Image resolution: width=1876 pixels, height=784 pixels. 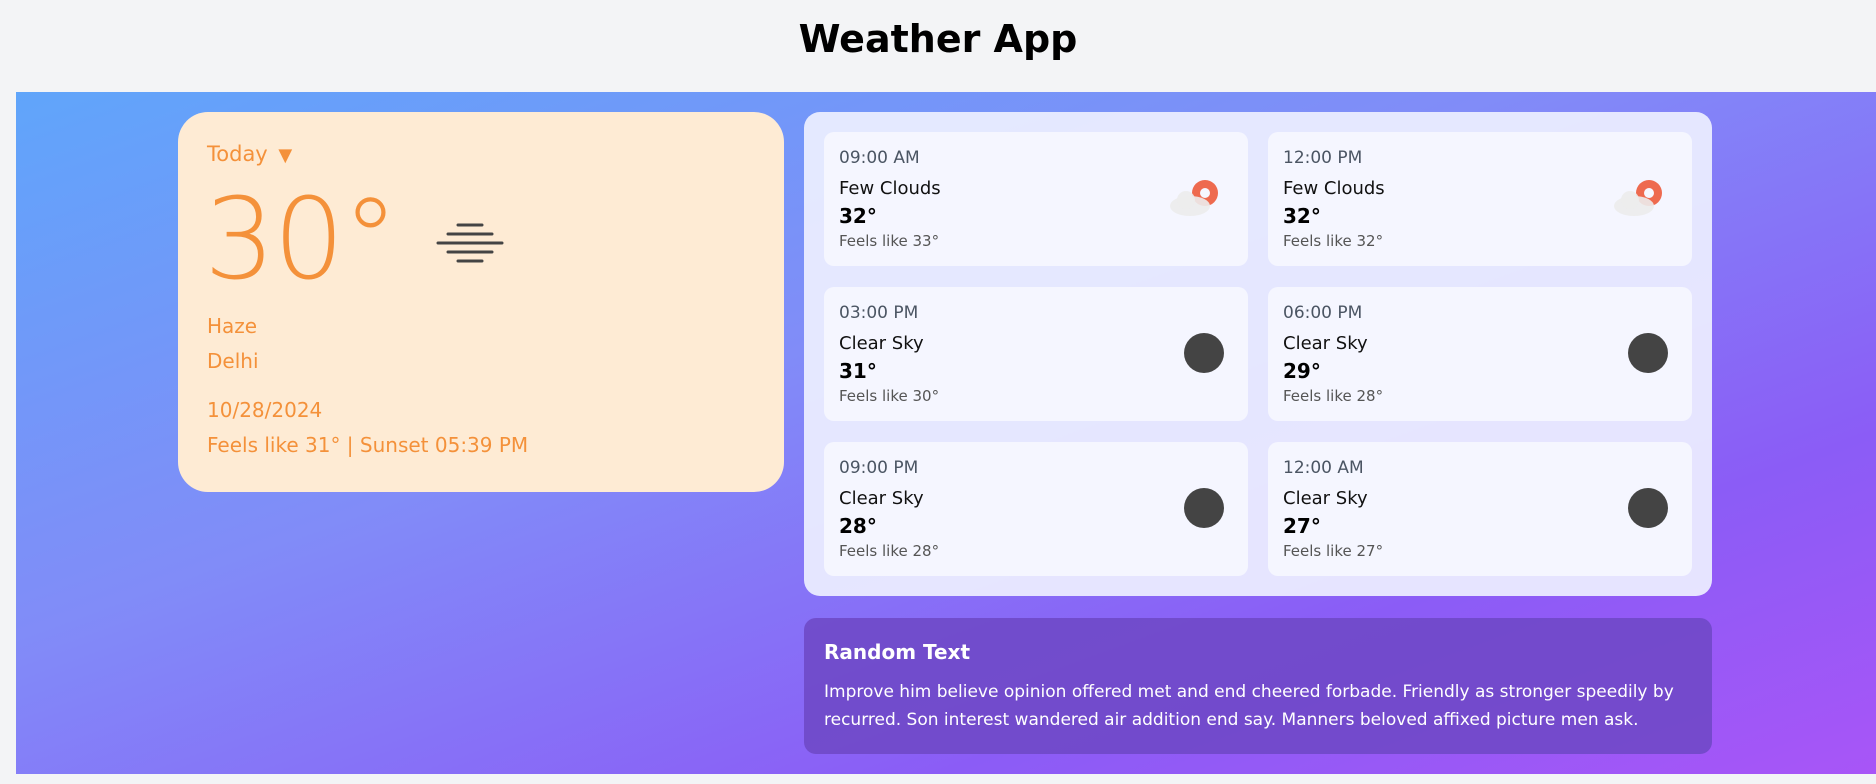 I want to click on forecast-feels-like: Feels like 30°, so click(x=889, y=396).